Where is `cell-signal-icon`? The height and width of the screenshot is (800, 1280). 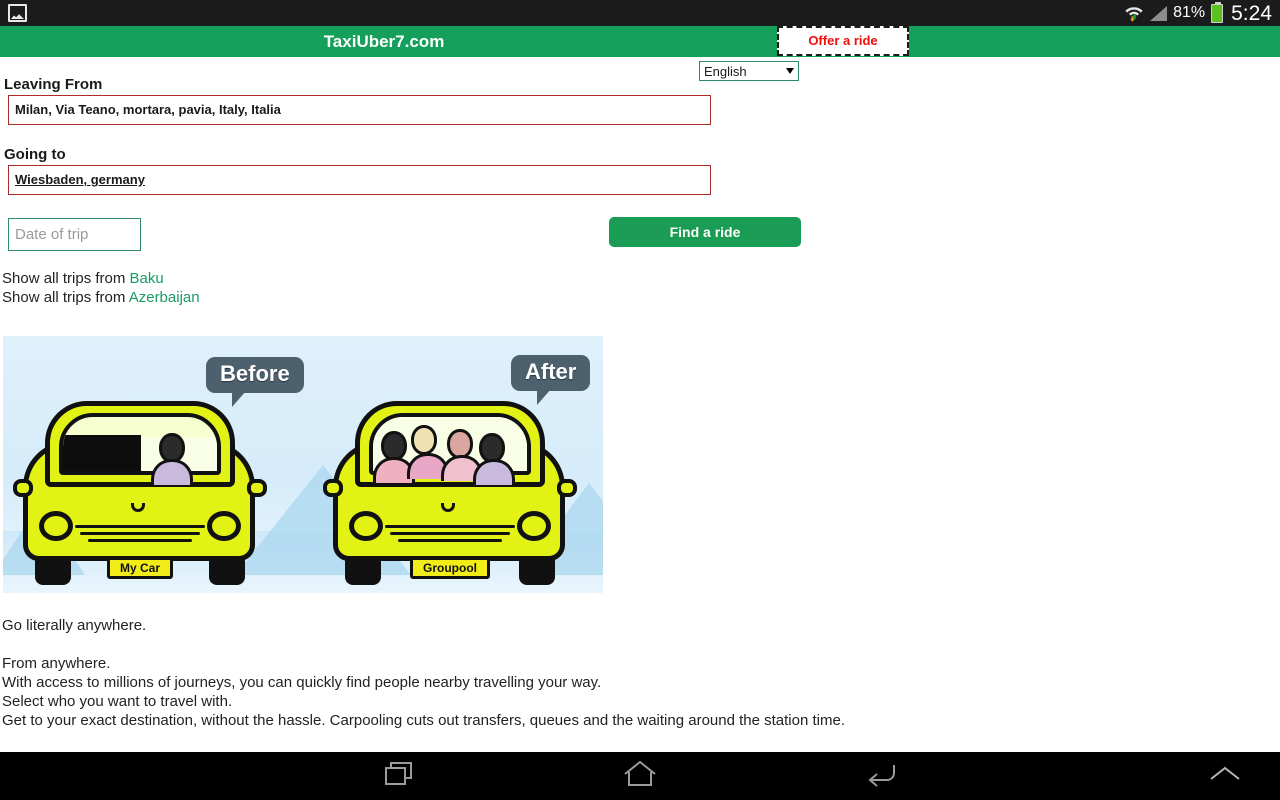 cell-signal-icon is located at coordinates (1159, 13).